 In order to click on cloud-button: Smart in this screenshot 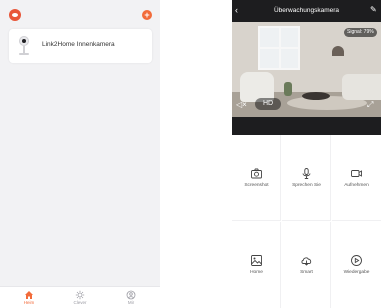, I will do `click(306, 265)`.